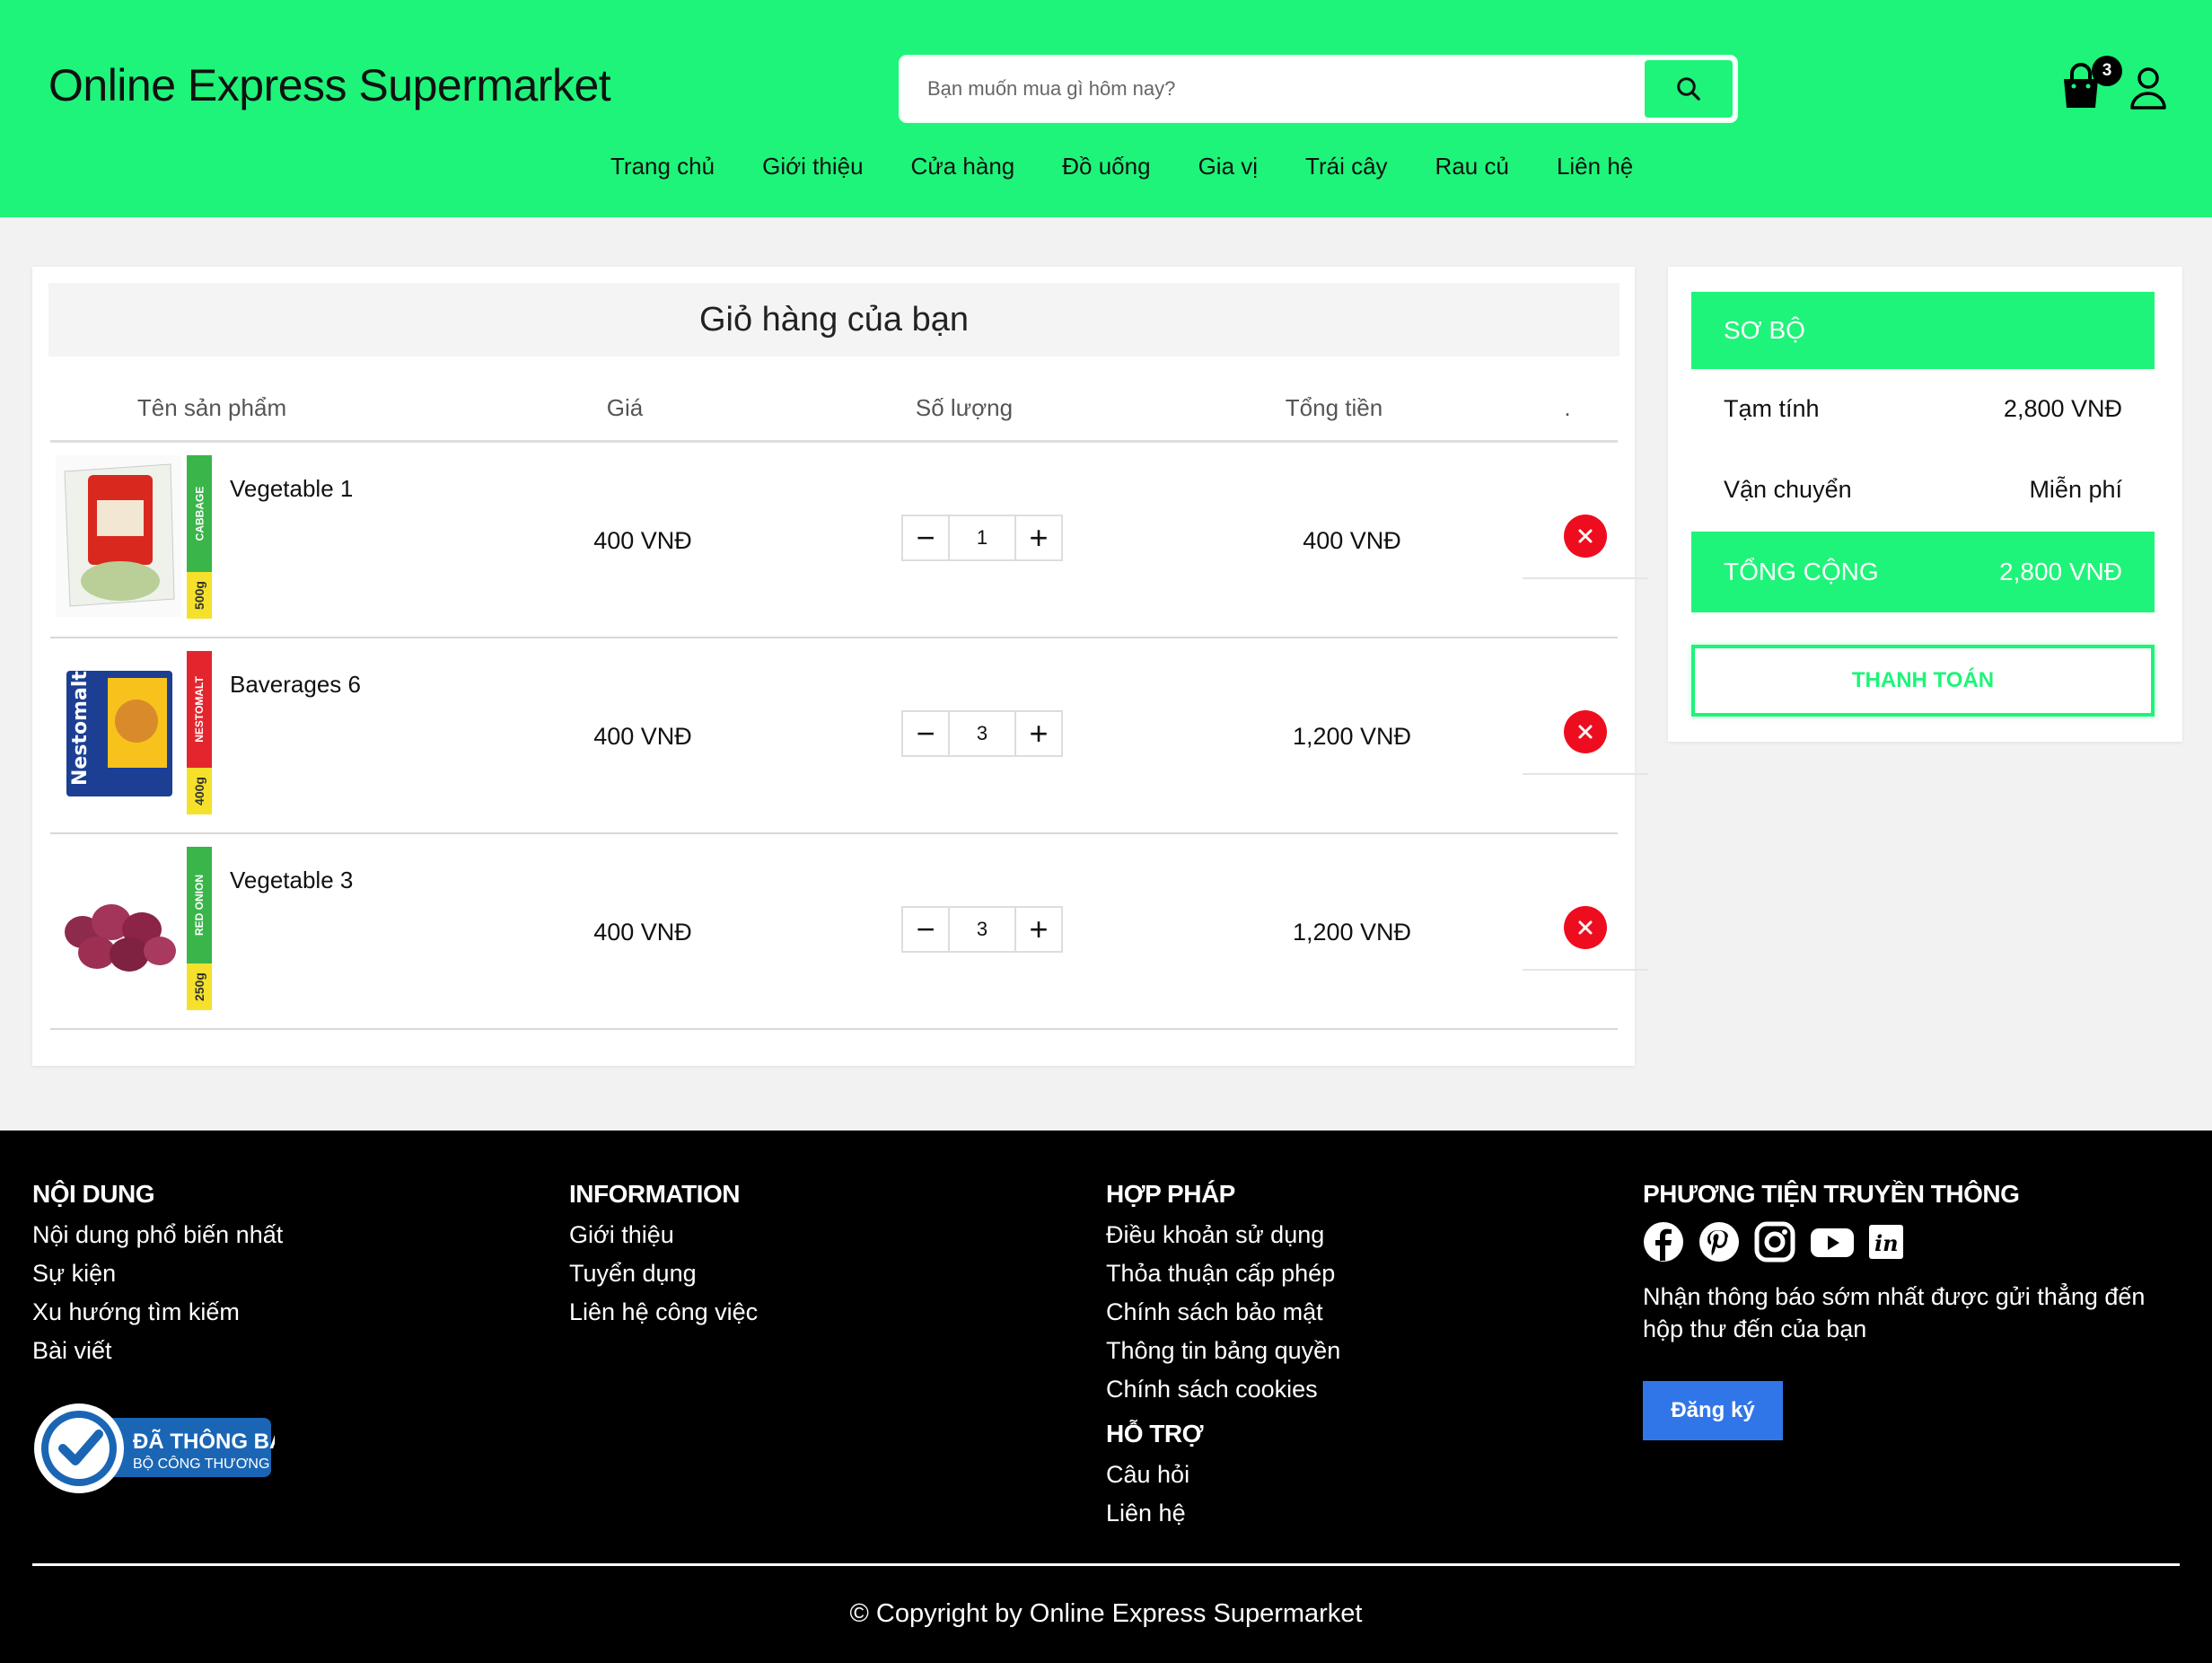 The width and height of the screenshot is (2212, 1663). What do you see at coordinates (199, 791) in the screenshot?
I see `product-weight: 400g` at bounding box center [199, 791].